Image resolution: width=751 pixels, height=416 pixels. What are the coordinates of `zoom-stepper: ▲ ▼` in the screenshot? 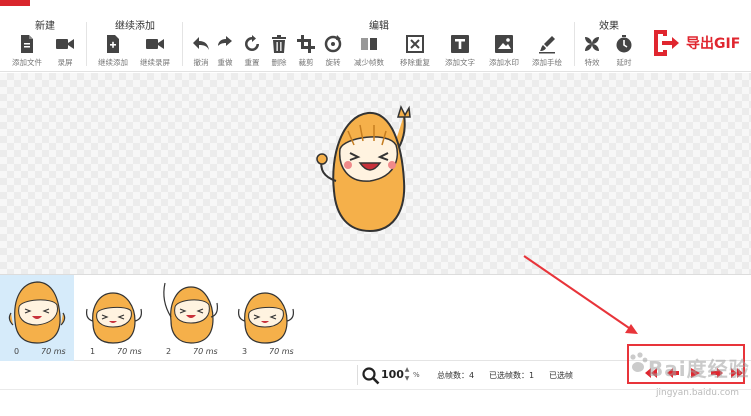 It's located at (407, 375).